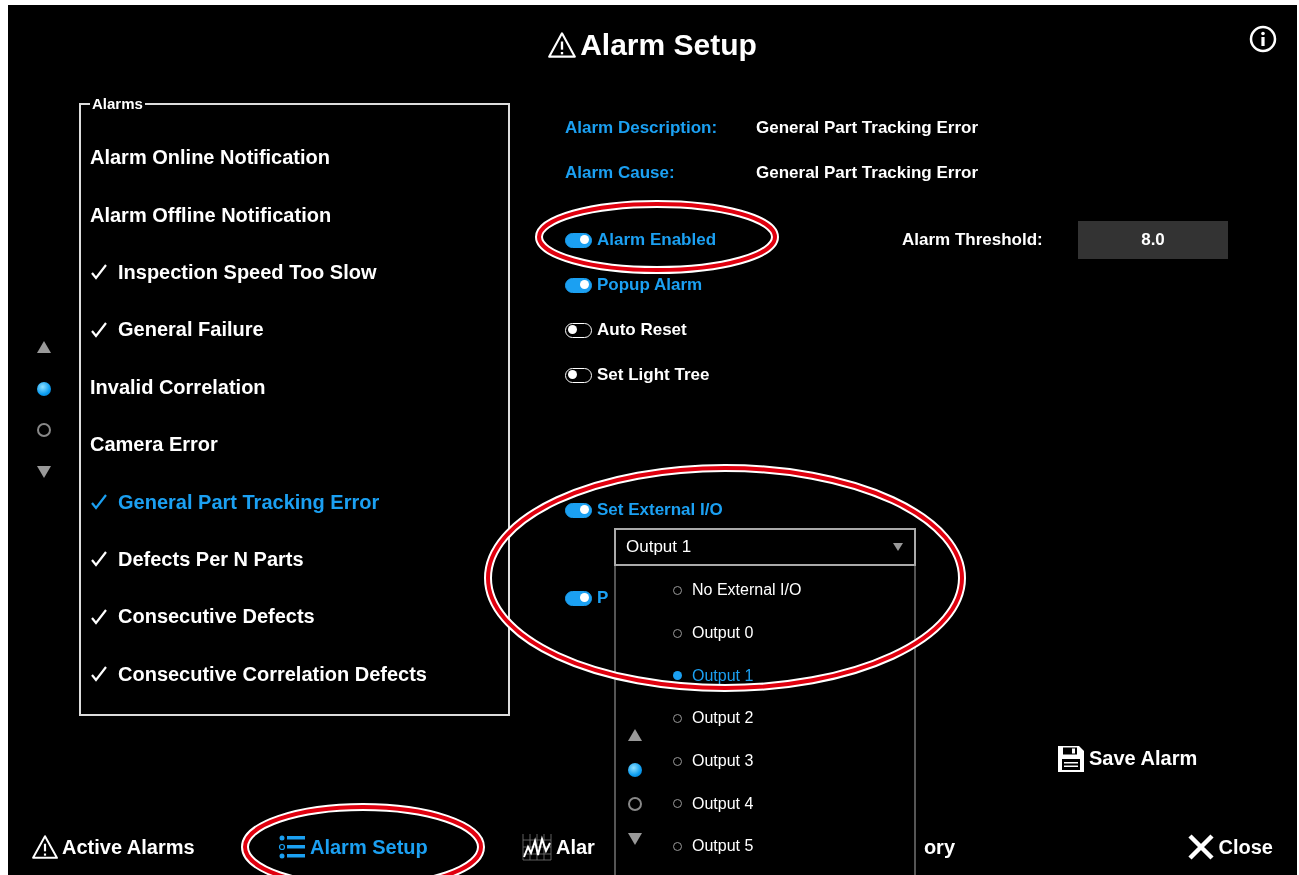  What do you see at coordinates (178, 387) in the screenshot?
I see `alarm-label: Invalid Correlation` at bounding box center [178, 387].